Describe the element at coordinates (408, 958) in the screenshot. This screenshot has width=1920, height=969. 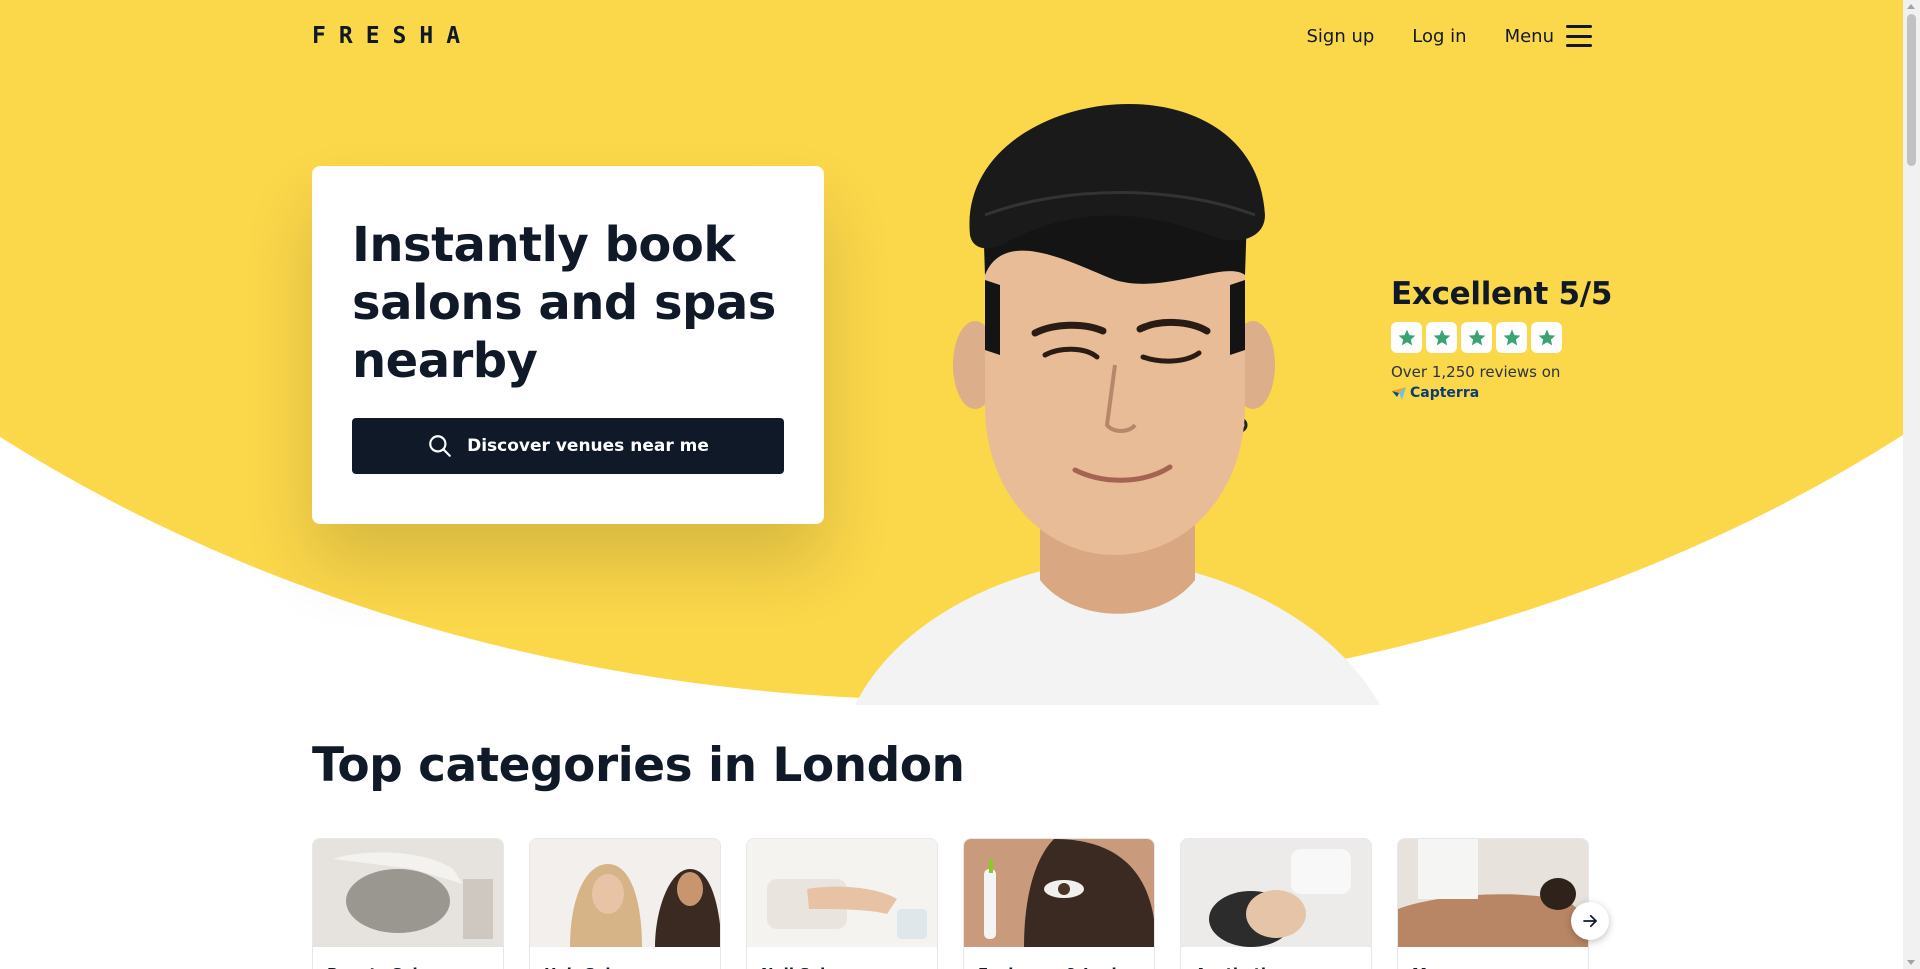
I see `category-label: Beauty Salons` at that location.